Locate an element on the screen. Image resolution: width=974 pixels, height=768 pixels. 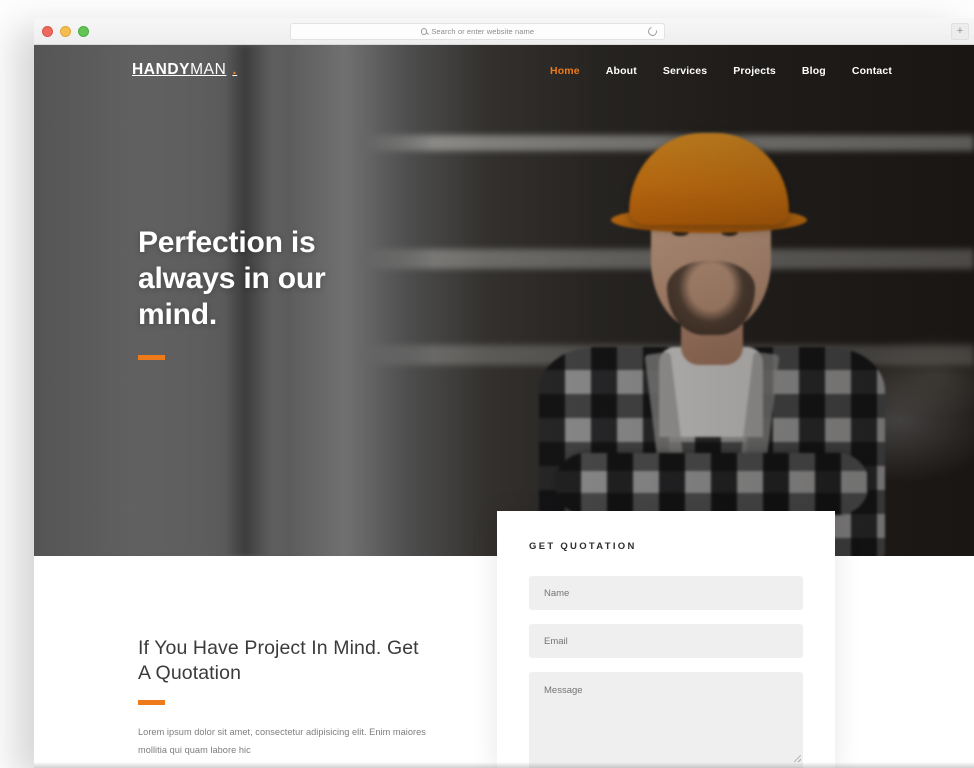
new-tab-button: + is located at coordinates (960, 31).